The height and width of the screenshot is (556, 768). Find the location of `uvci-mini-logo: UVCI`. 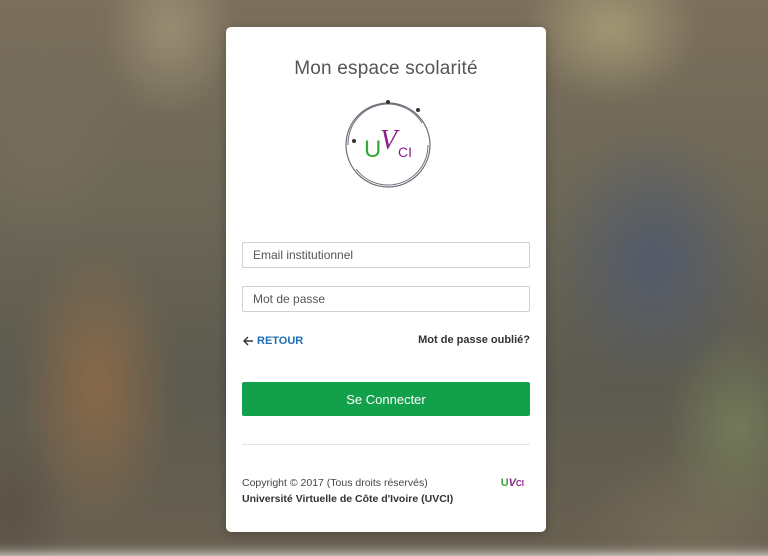

uvci-mini-logo: UVCI is located at coordinates (512, 483).